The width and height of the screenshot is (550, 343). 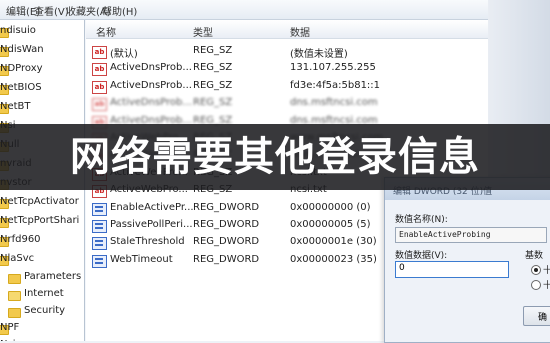 What do you see at coordinates (330, 224) in the screenshot?
I see `value-data: 0x00000005 (5)` at bounding box center [330, 224].